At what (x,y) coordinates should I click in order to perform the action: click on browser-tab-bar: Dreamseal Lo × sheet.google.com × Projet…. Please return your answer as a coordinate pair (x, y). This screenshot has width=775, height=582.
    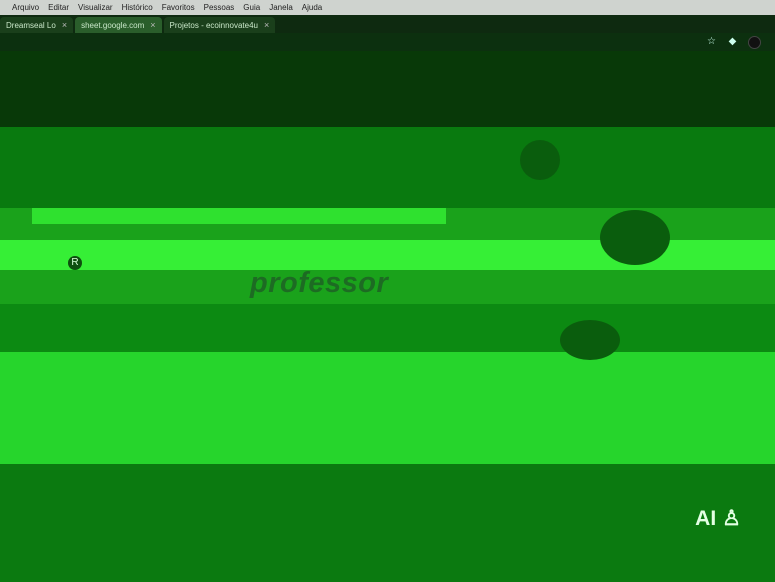
    Looking at the image, I should click on (387, 24).